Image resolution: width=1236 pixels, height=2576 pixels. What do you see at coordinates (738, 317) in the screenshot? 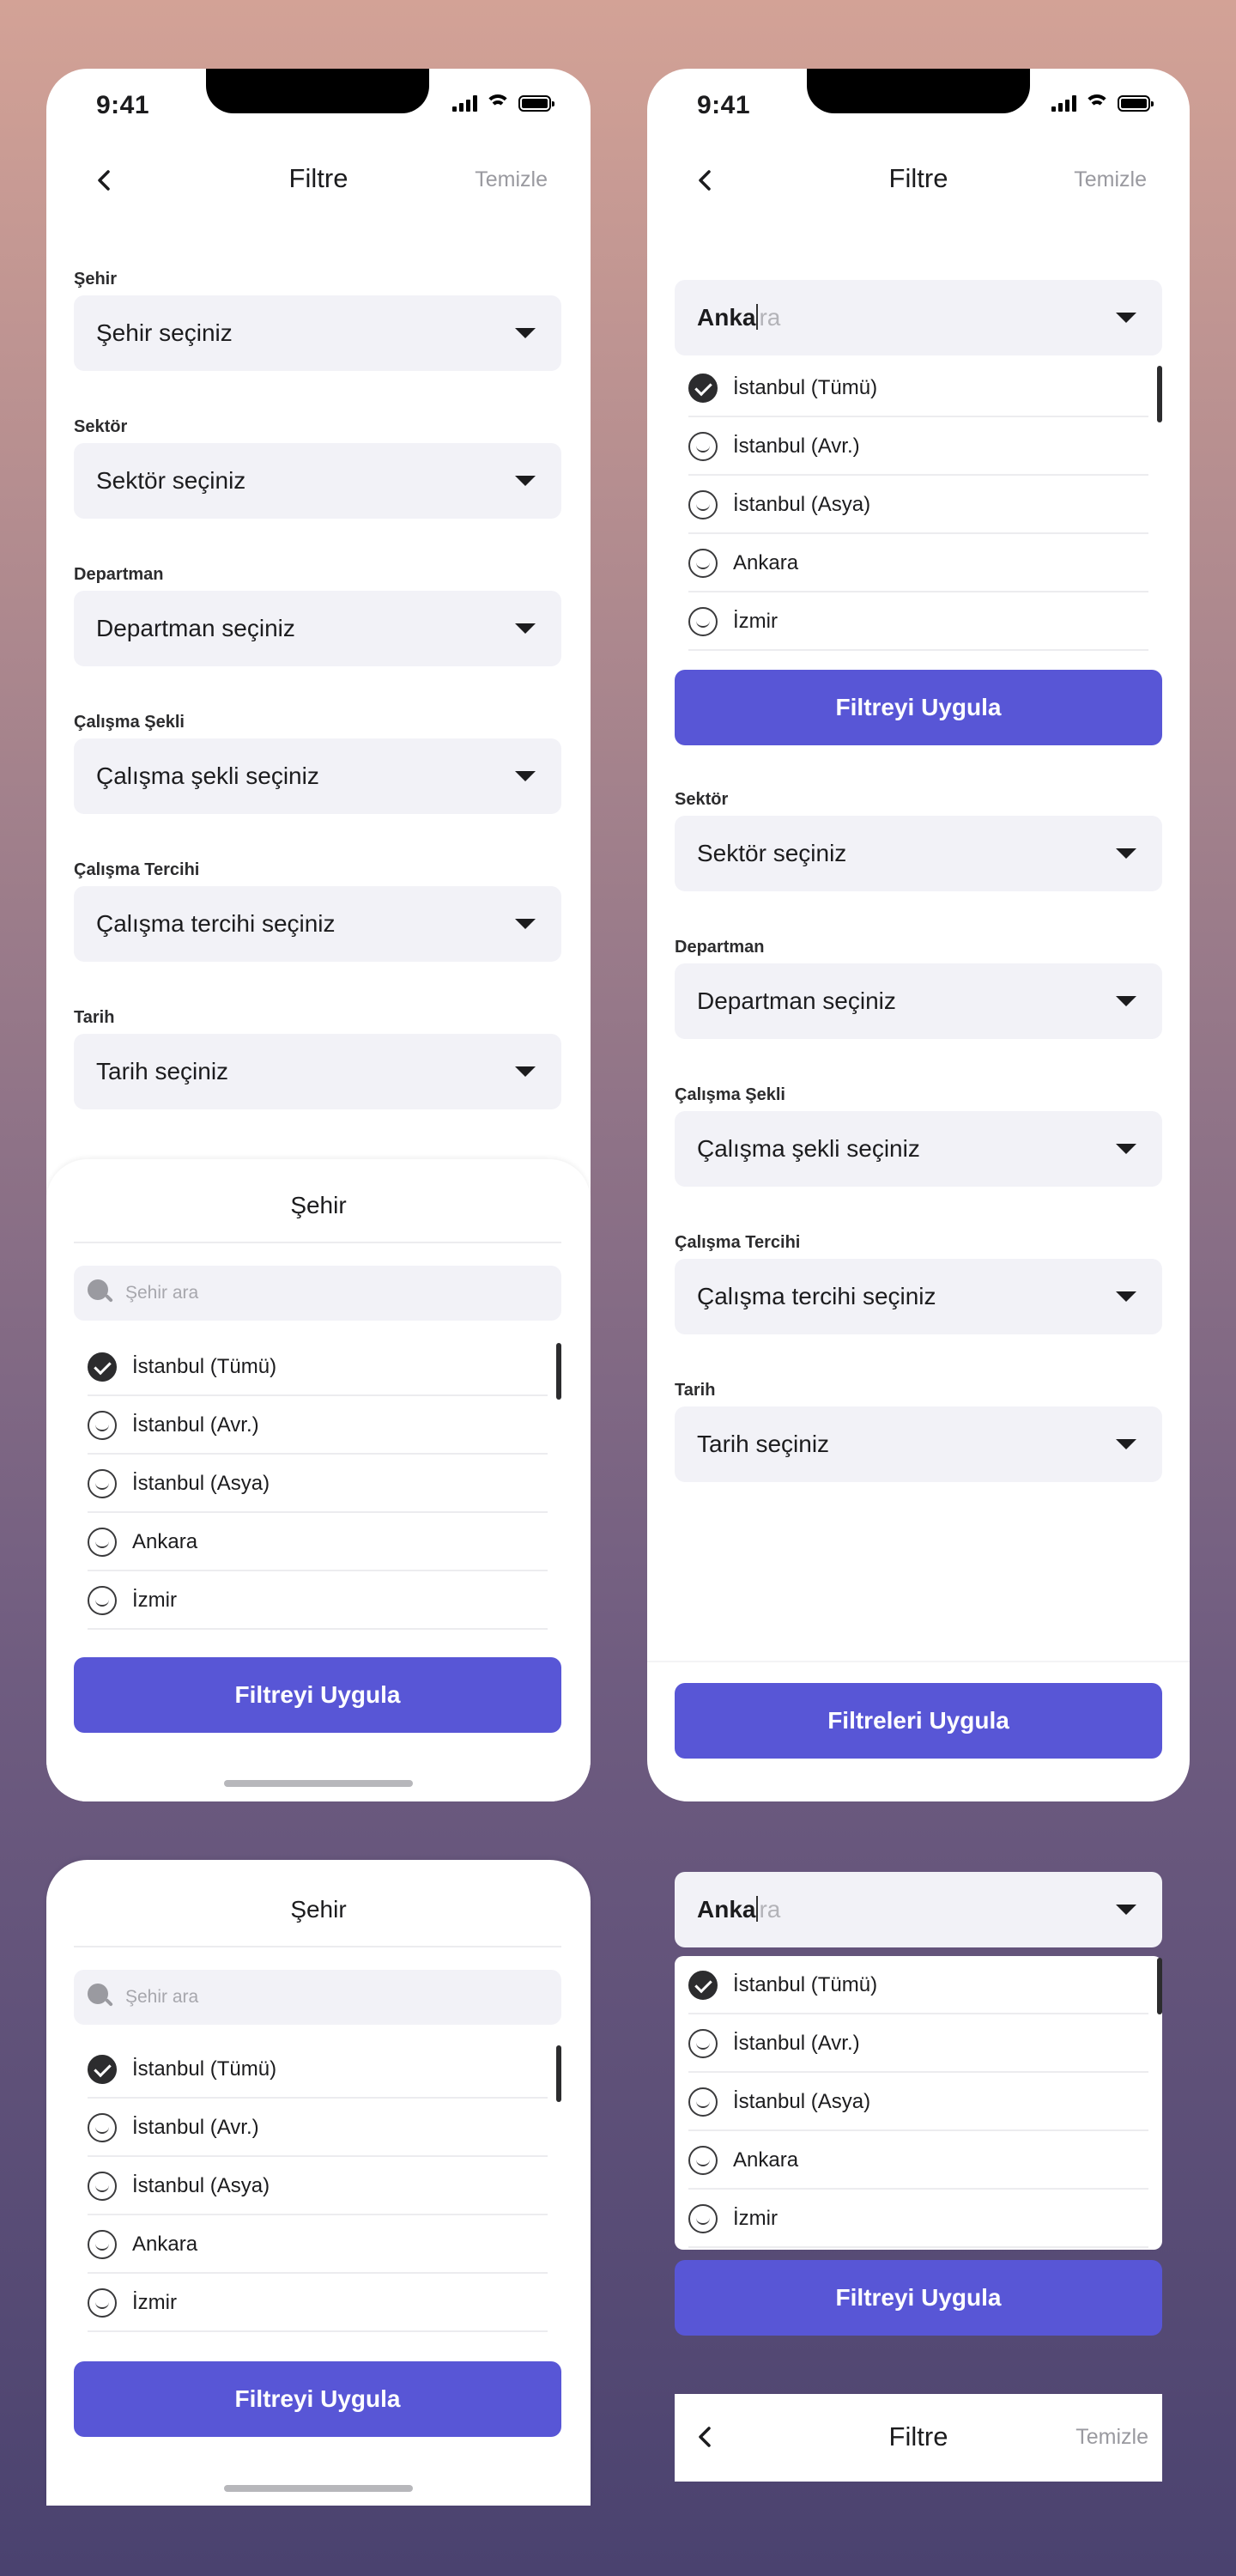
I see `city-input-value: Anka ra` at bounding box center [738, 317].